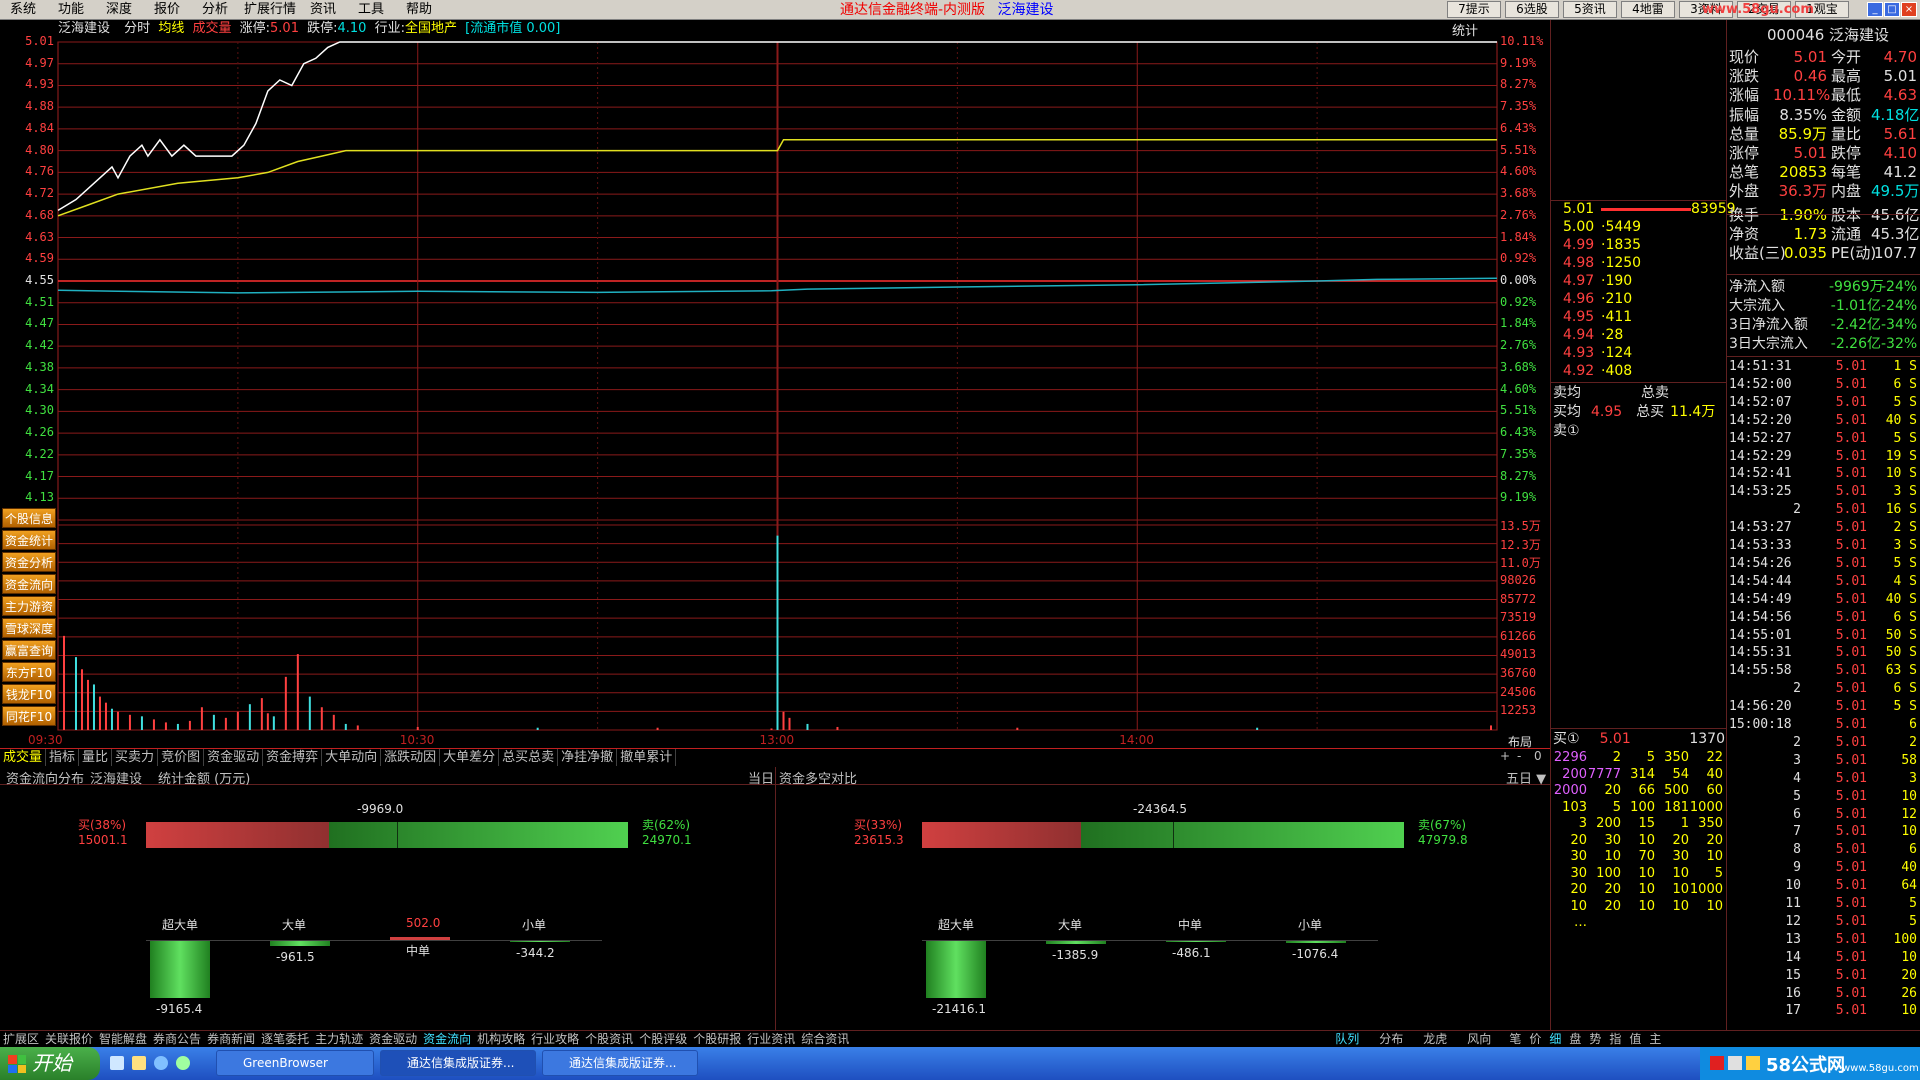 This screenshot has height=1080, width=1920. I want to click on left-panel-period: 当日, so click(761, 777).